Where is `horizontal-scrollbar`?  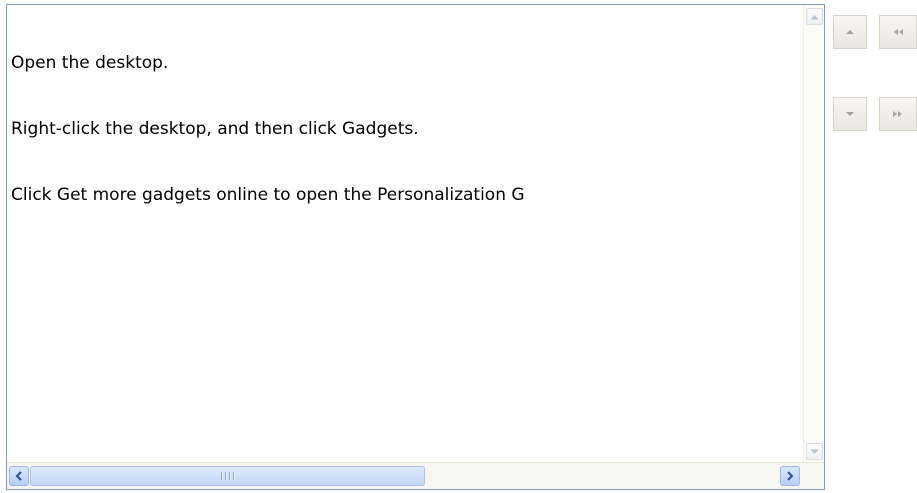
horizontal-scrollbar is located at coordinates (405, 475).